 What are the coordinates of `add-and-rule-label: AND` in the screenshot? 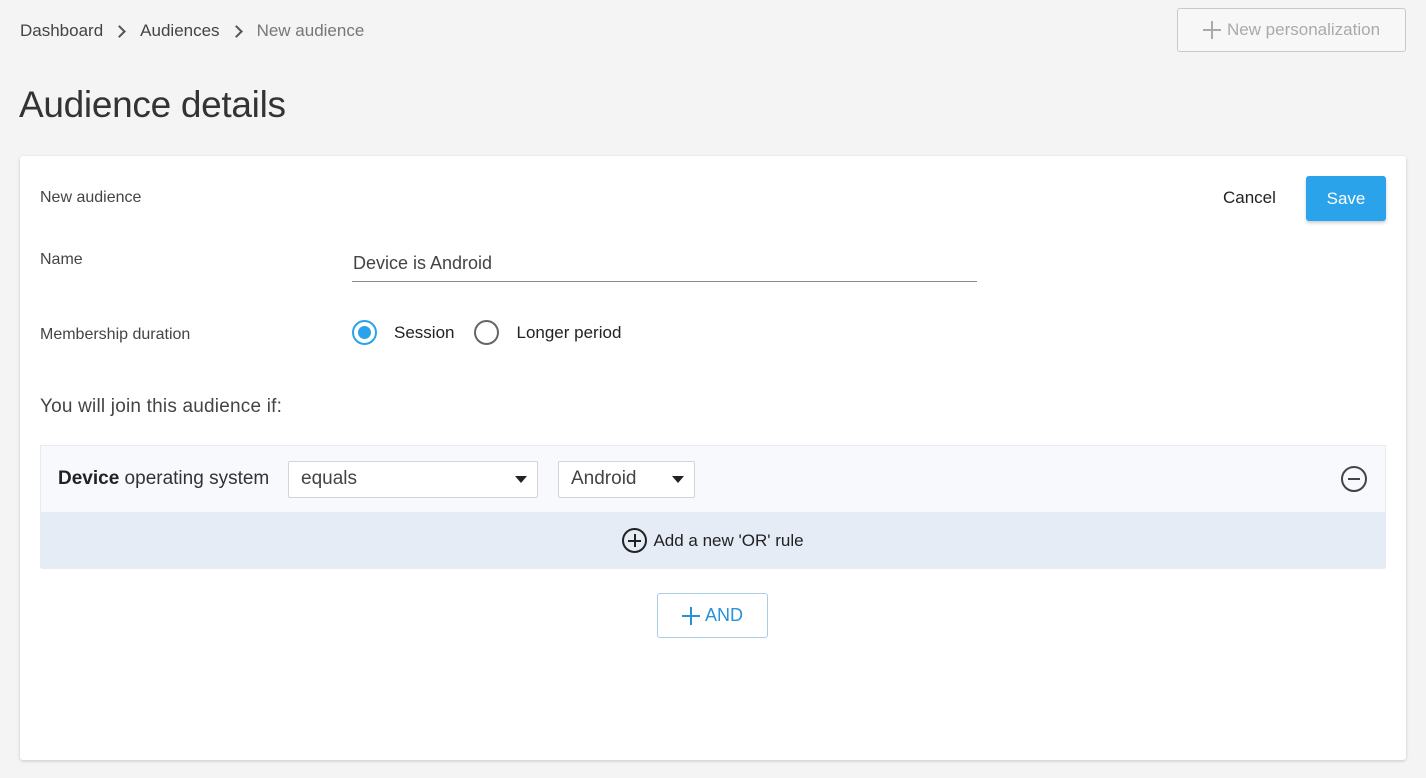 It's located at (723, 615).